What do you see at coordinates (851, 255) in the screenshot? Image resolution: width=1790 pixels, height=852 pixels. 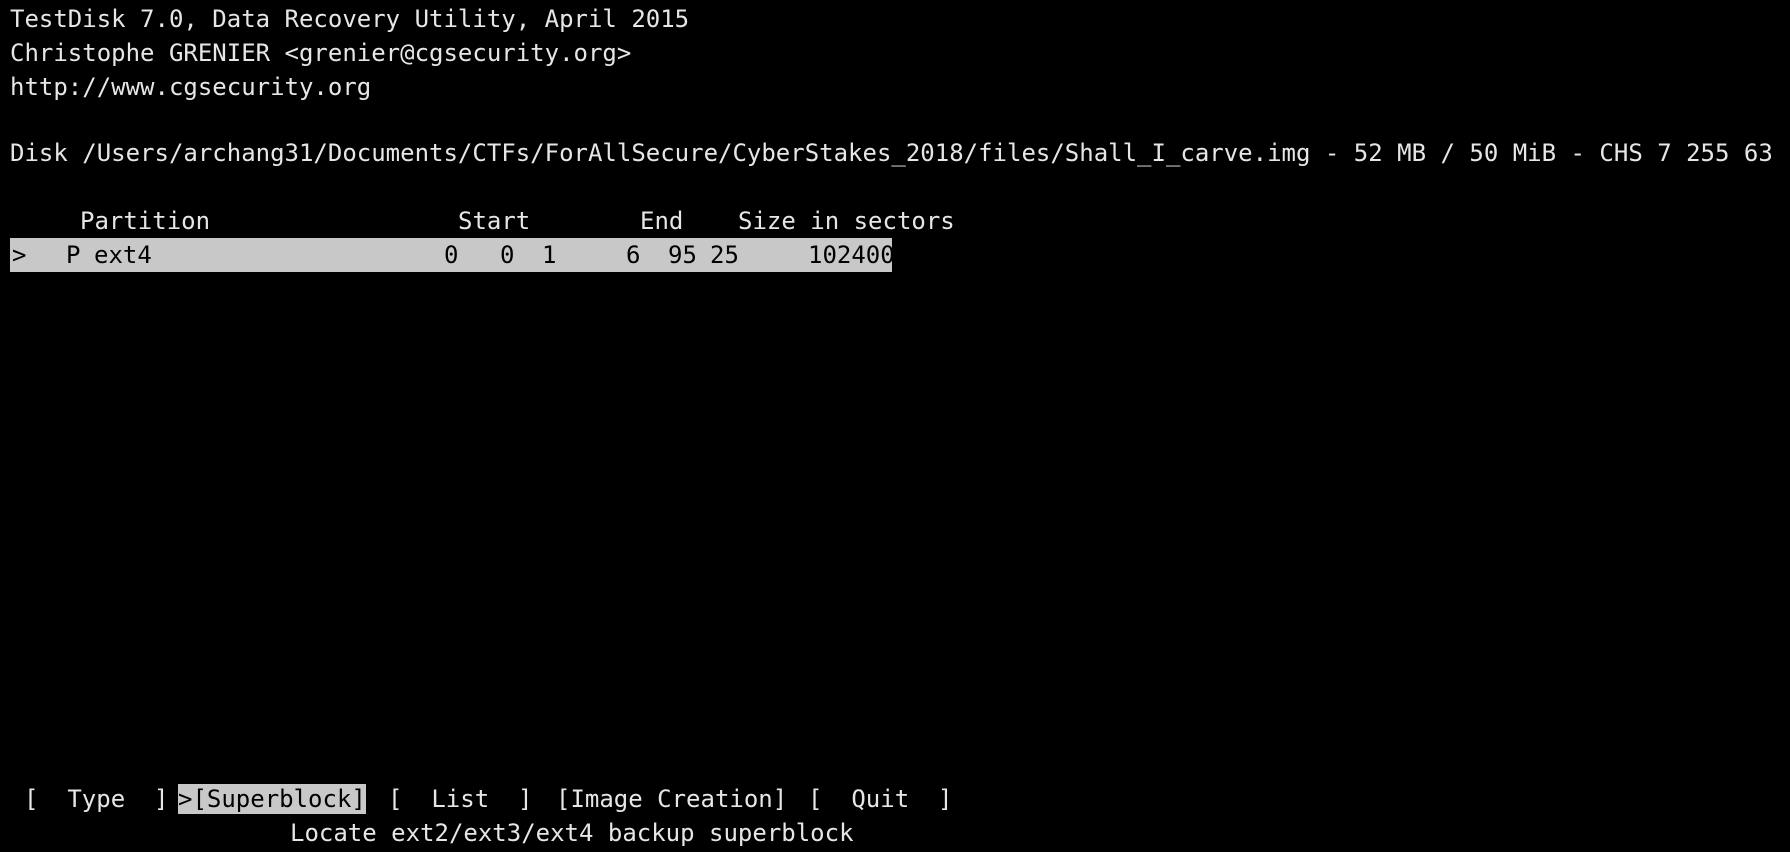 I see `size-in-sectors: 102400` at bounding box center [851, 255].